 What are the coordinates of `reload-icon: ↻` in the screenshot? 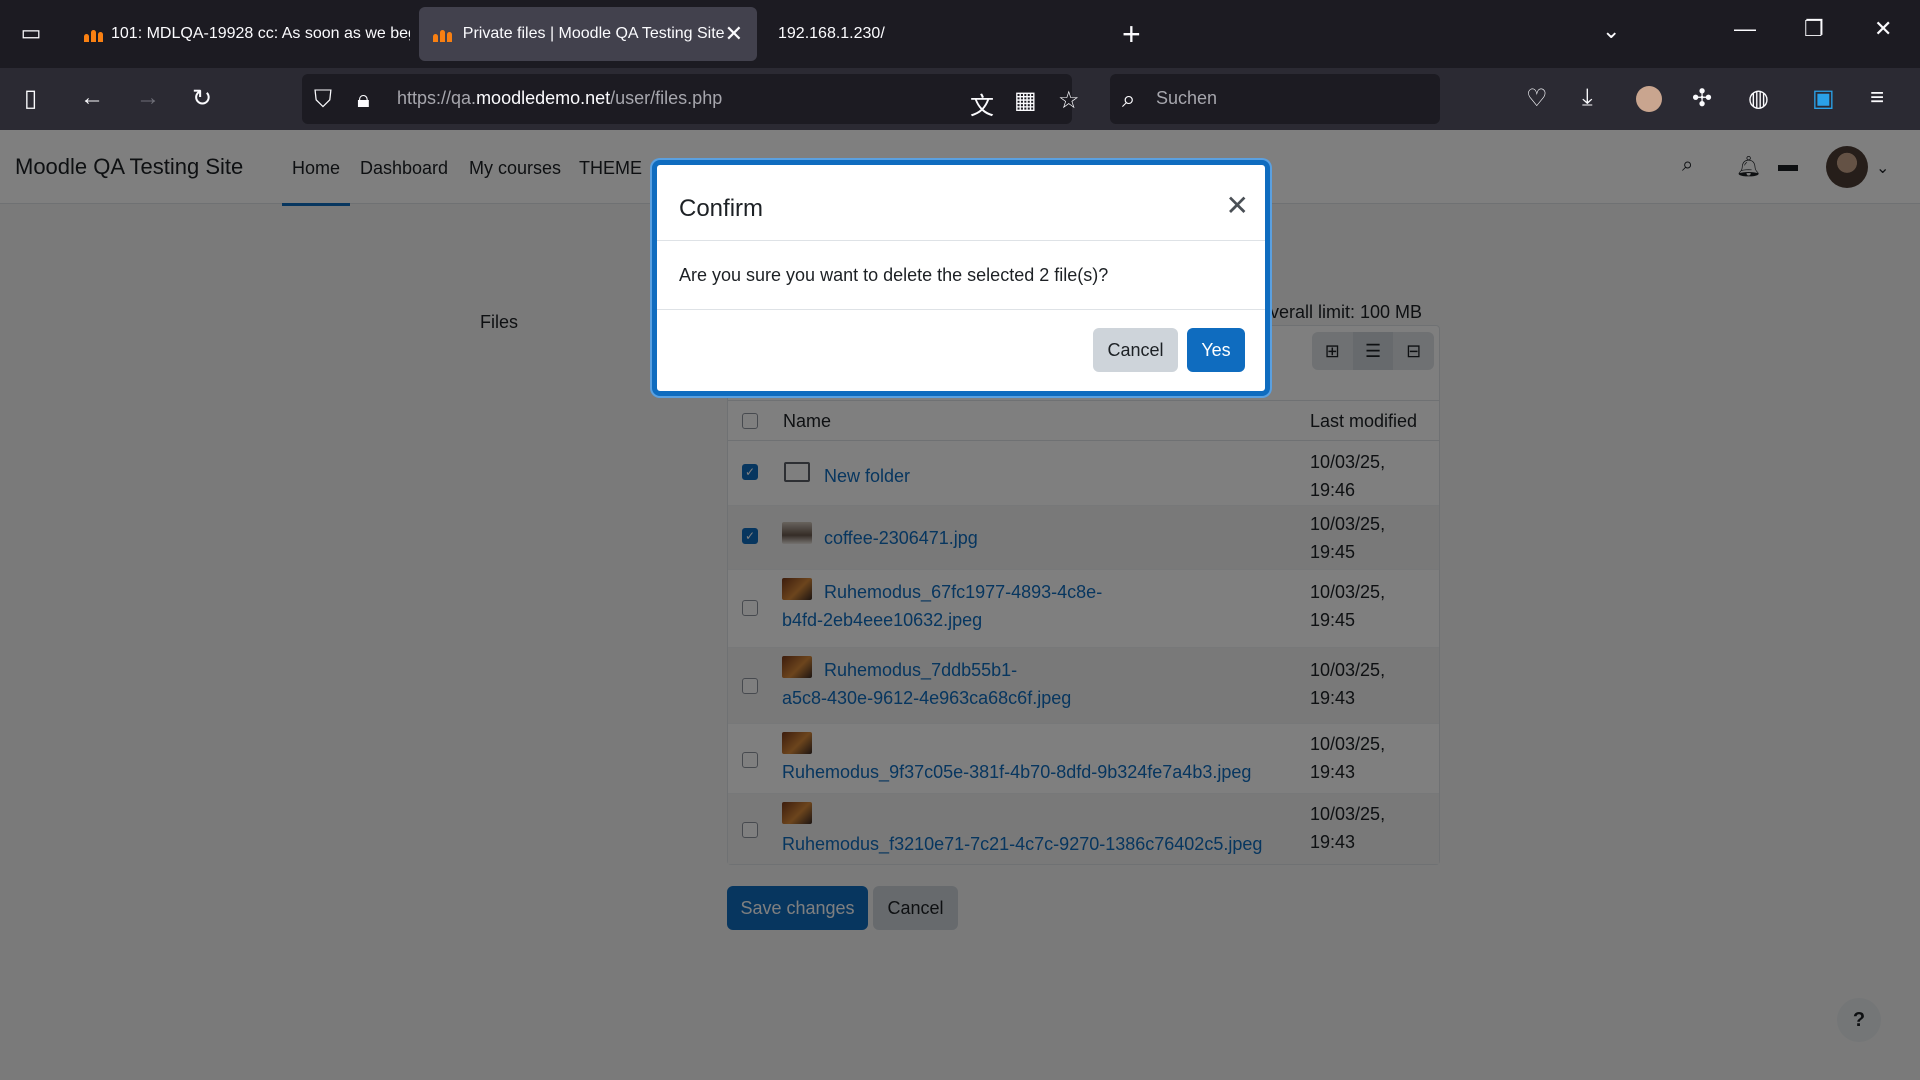 It's located at (202, 98).